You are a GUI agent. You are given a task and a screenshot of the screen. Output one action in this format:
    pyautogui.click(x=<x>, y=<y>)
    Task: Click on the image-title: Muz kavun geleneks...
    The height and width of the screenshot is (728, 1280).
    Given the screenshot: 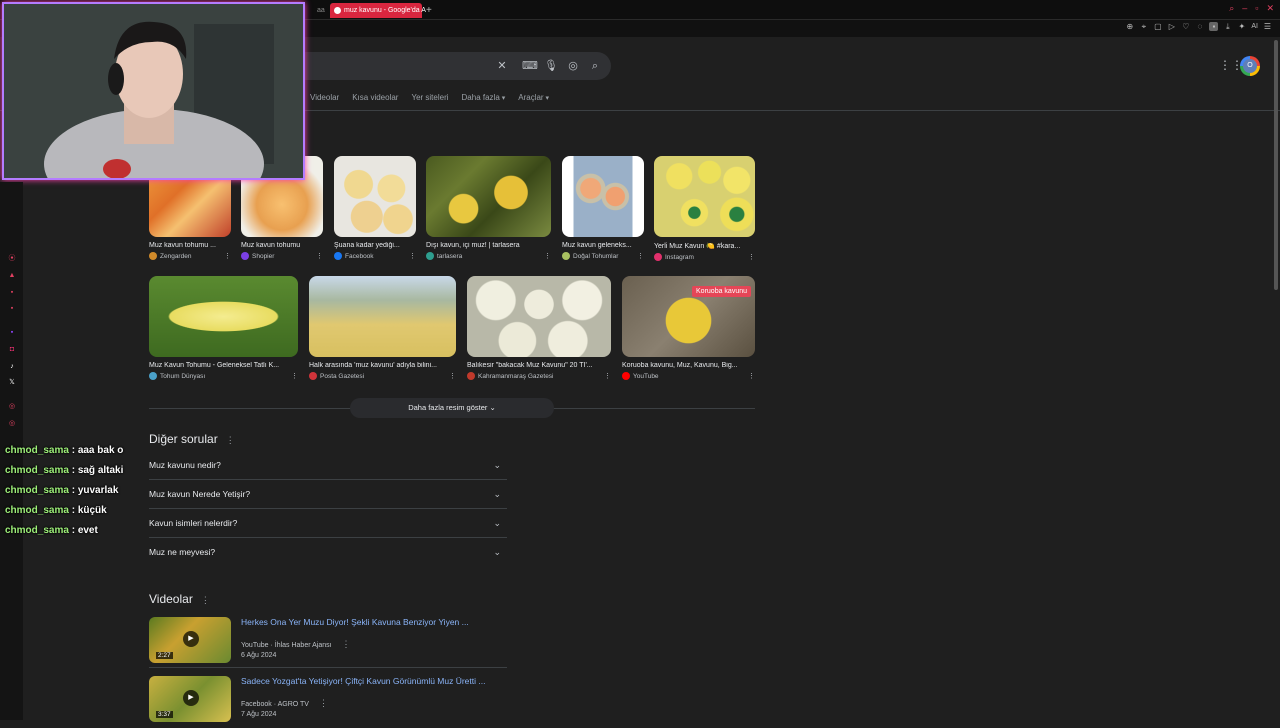 What is the action you would take?
    pyautogui.click(x=603, y=245)
    